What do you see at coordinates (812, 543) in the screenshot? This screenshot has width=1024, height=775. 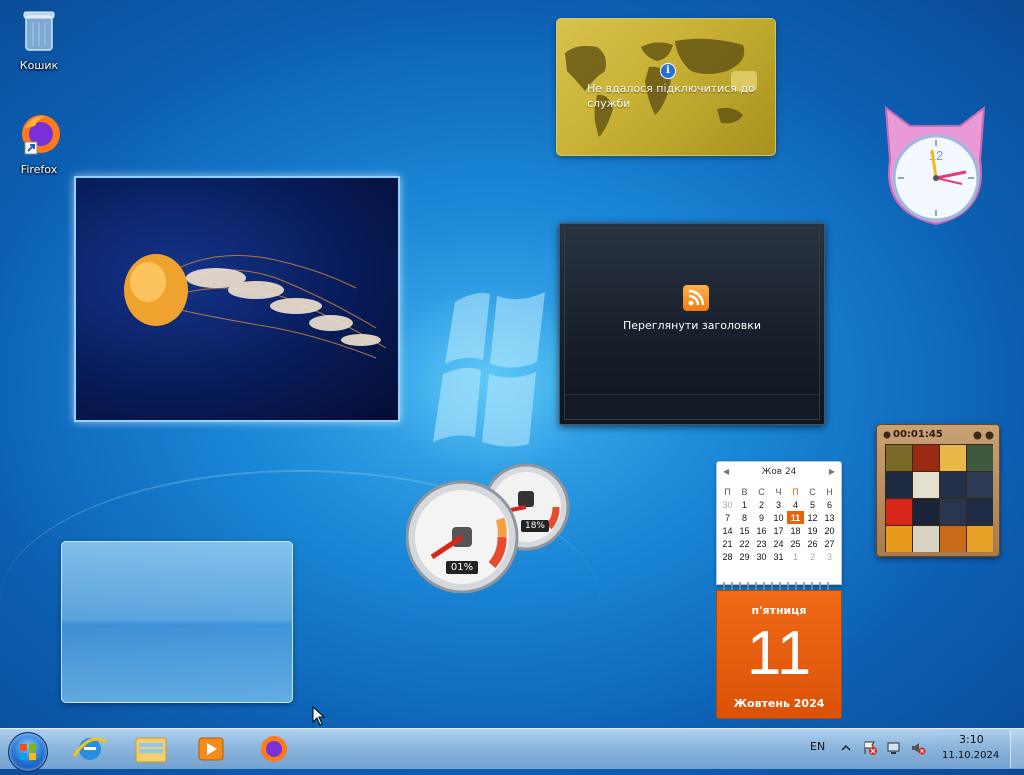 I see `calendar-day: 26` at bounding box center [812, 543].